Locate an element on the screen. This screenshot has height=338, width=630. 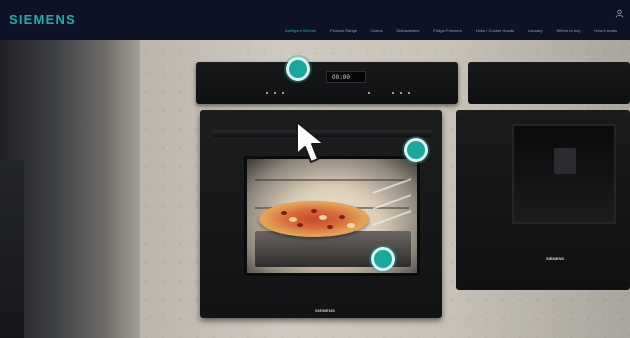
hotspot-control-panel is located at coordinates (298, 69).